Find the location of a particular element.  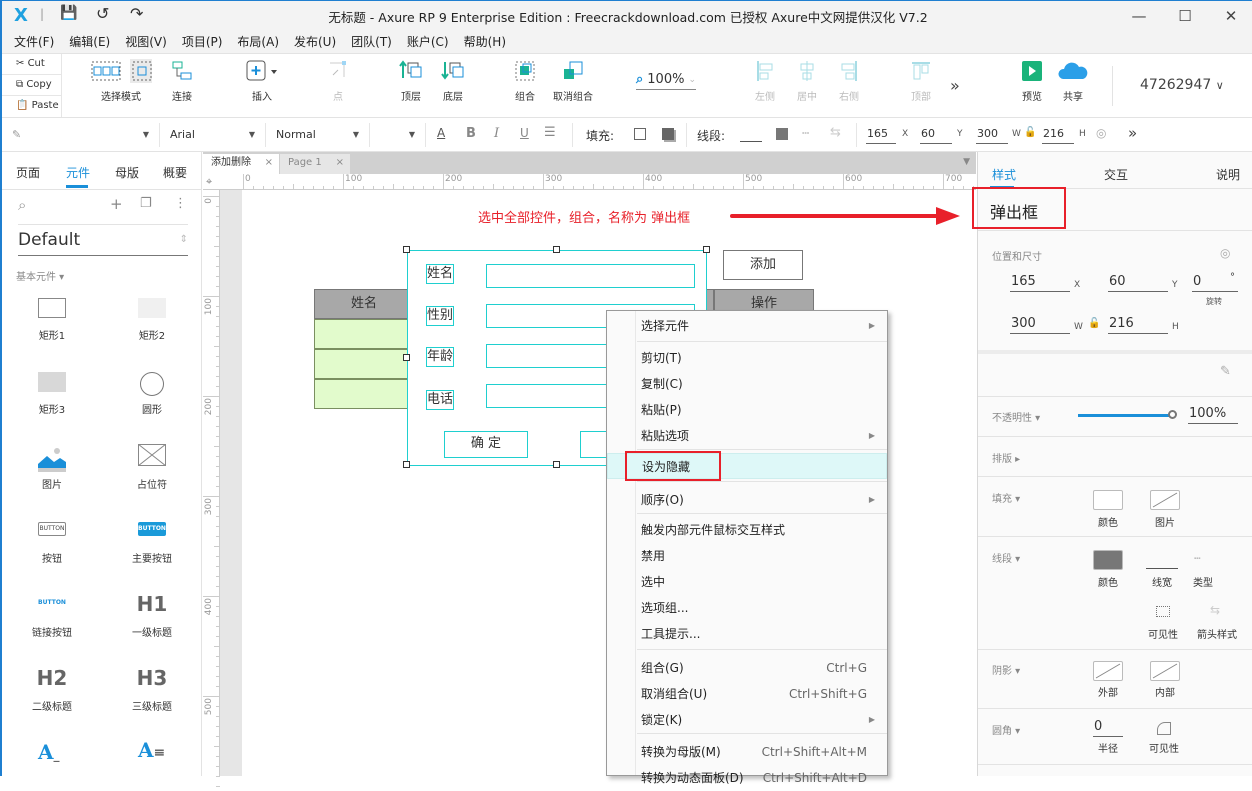

library-copy-icon: ❐ is located at coordinates (146, 203).